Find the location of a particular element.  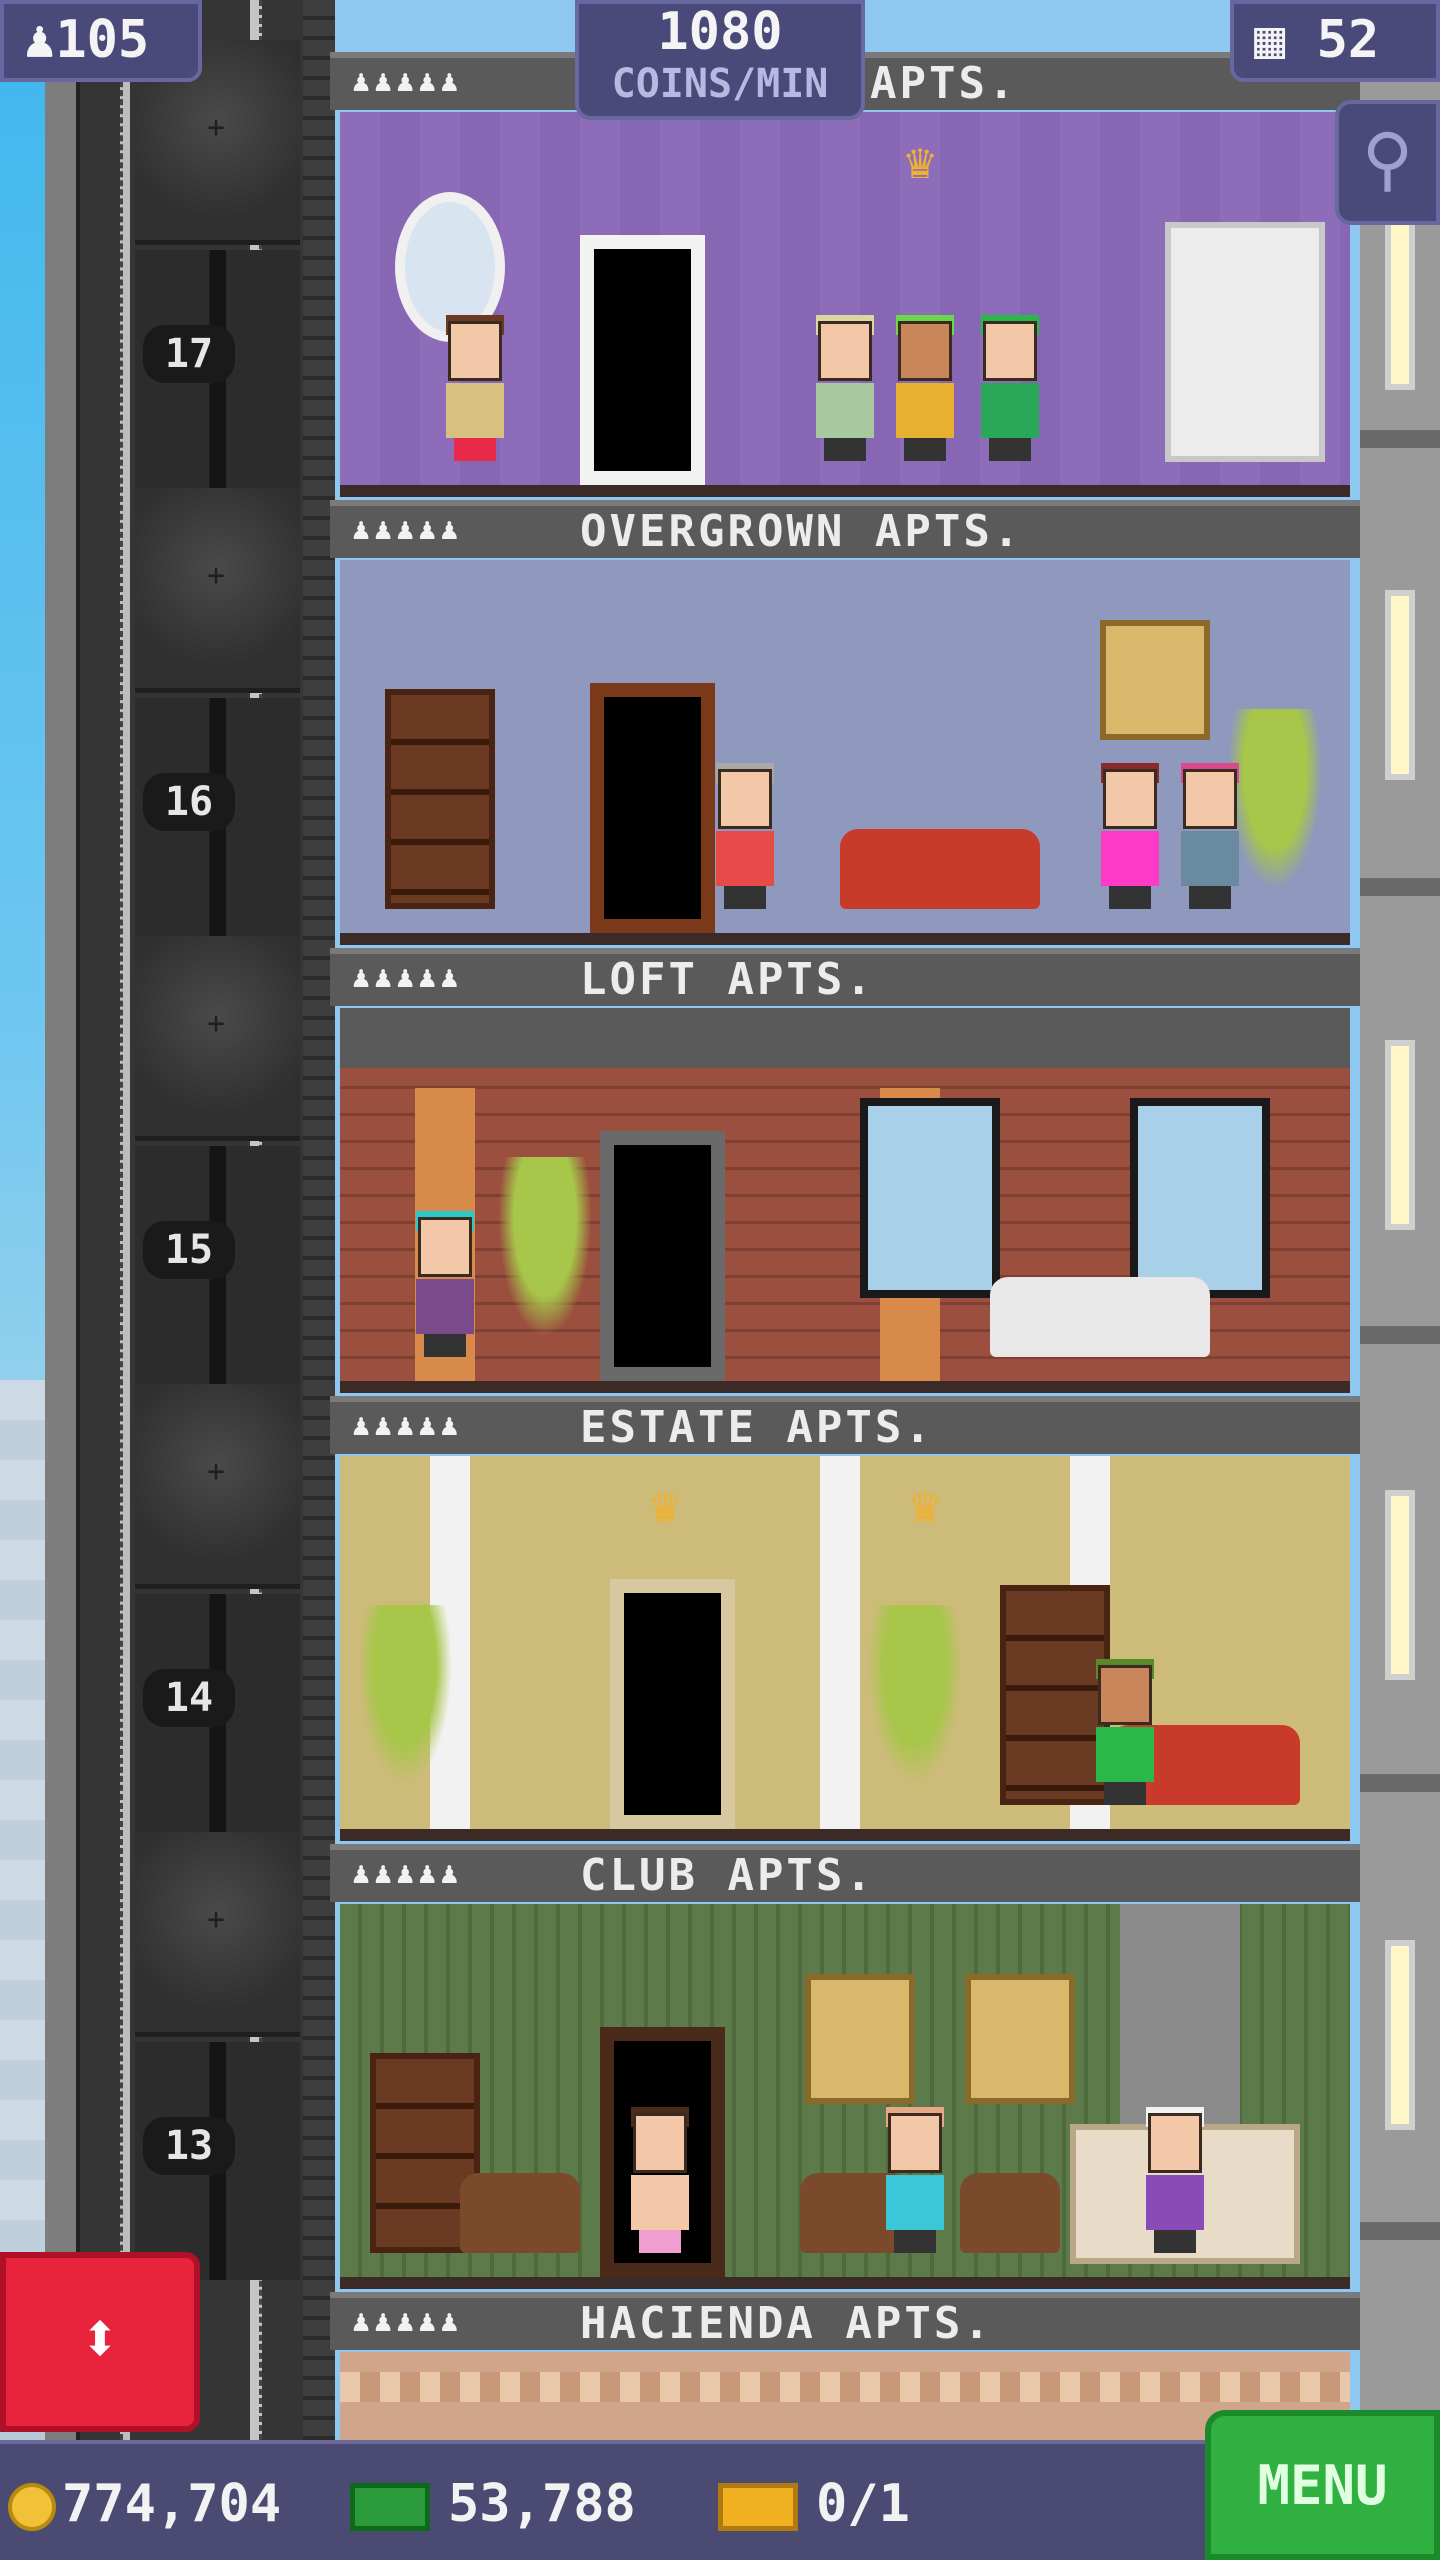

floor-label: HACIENDA APTS. is located at coordinates (786, 2323).